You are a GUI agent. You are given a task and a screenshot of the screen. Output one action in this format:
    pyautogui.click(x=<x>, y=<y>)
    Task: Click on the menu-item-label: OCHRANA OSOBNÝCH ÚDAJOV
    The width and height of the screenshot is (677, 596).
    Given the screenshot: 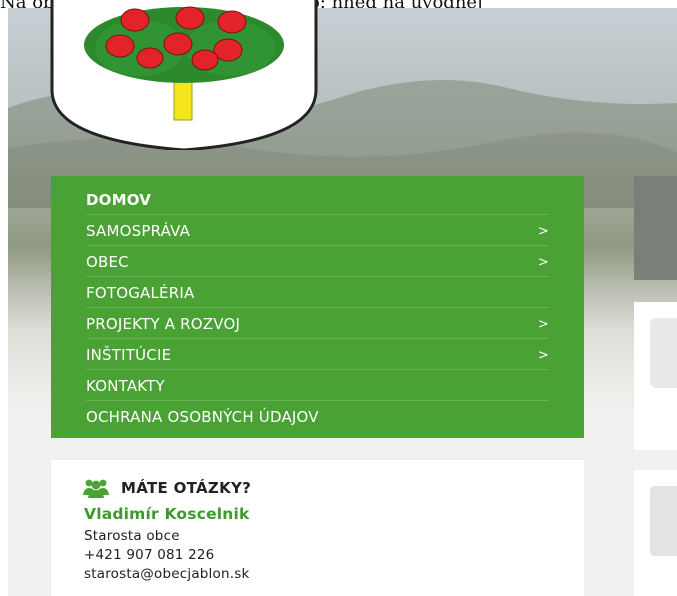 What is the action you would take?
    pyautogui.click(x=202, y=417)
    